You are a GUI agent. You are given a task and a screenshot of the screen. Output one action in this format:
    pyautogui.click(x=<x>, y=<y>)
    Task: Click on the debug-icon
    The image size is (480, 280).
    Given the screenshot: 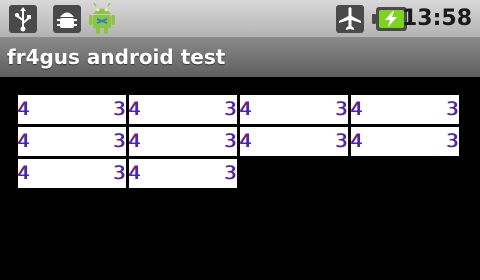 What is the action you would take?
    pyautogui.click(x=67, y=19)
    